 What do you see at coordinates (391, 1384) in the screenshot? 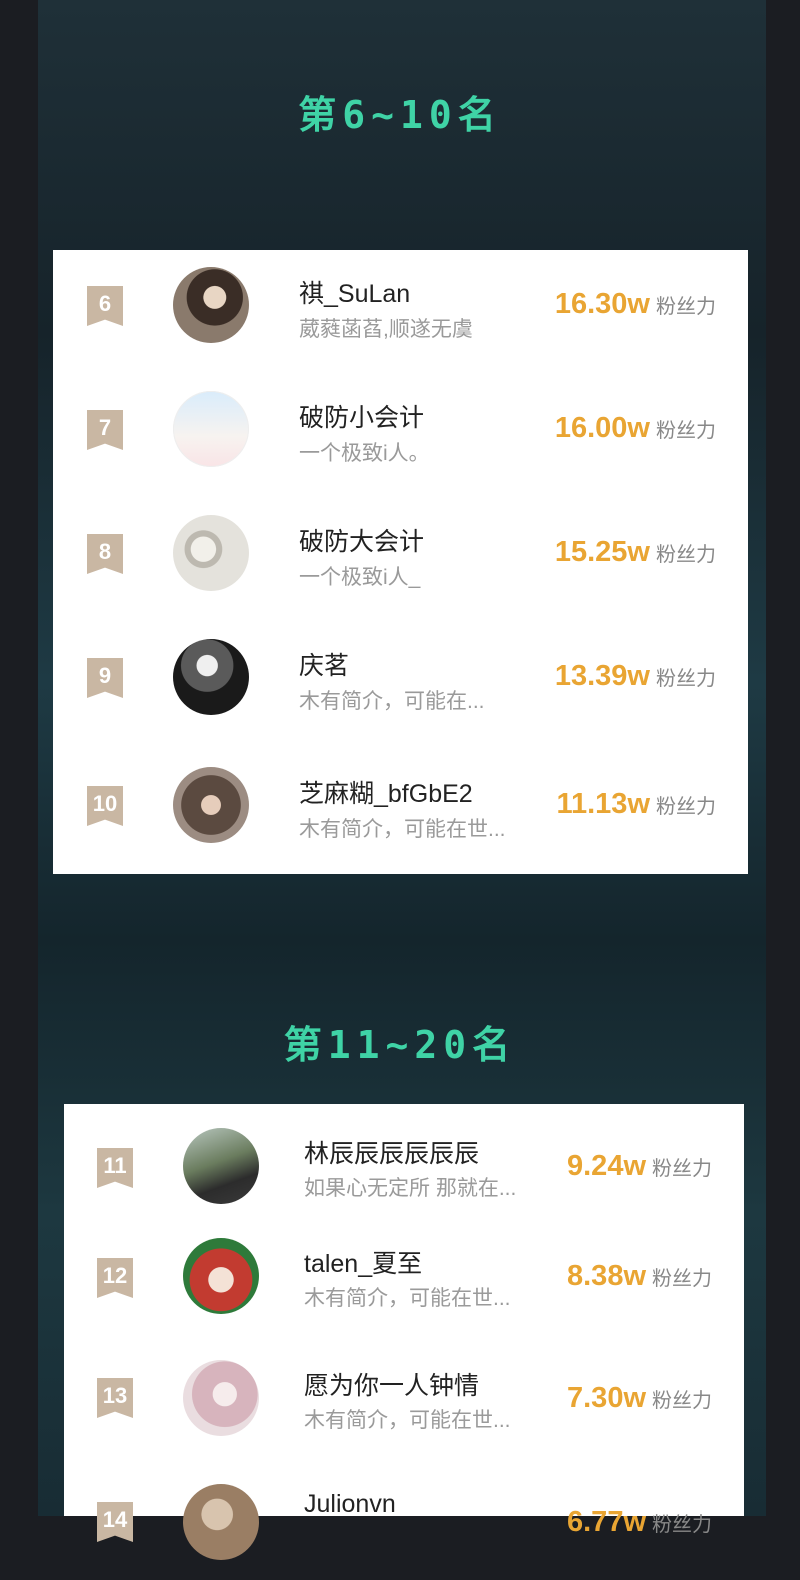
I see `user-name: 愿为你一人钟情` at bounding box center [391, 1384].